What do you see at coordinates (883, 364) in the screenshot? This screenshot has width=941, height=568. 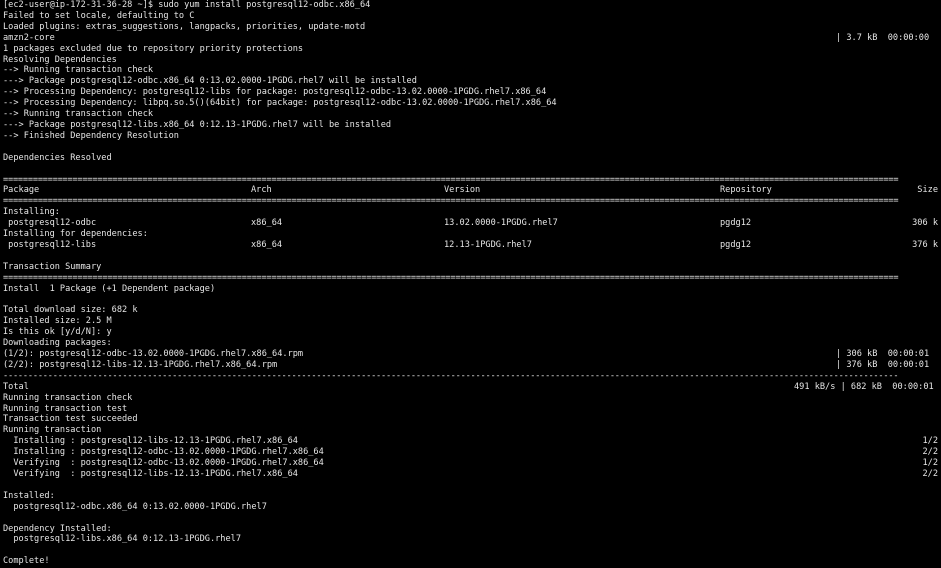 I see `download-stat: | 376 kB 00:00:01` at bounding box center [883, 364].